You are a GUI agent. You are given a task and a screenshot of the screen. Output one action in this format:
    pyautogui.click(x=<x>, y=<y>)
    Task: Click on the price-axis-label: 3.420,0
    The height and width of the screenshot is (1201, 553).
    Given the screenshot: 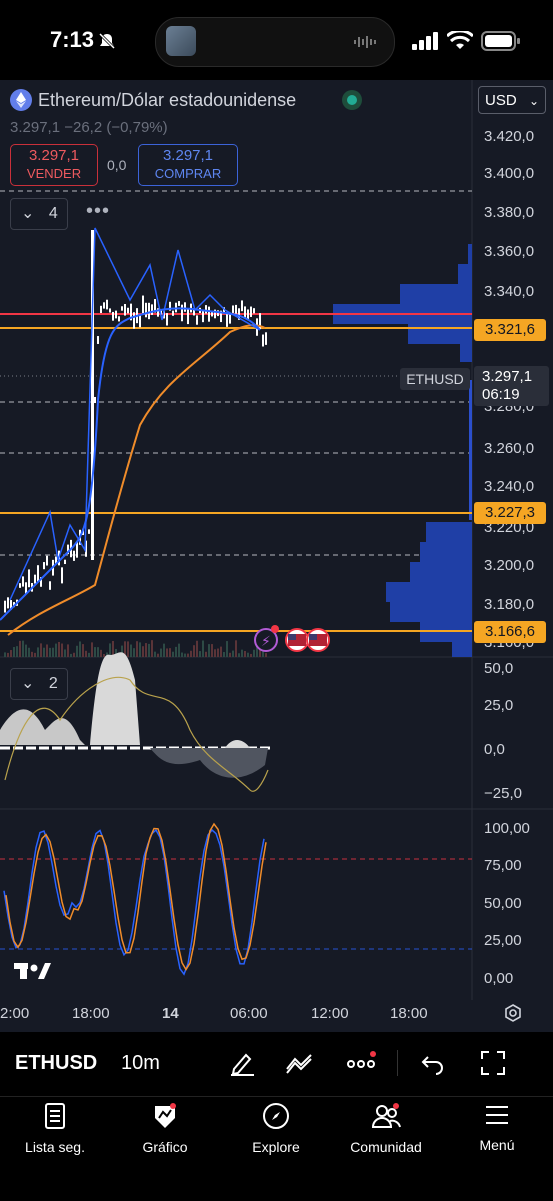 What is the action you would take?
    pyautogui.click(x=509, y=136)
    